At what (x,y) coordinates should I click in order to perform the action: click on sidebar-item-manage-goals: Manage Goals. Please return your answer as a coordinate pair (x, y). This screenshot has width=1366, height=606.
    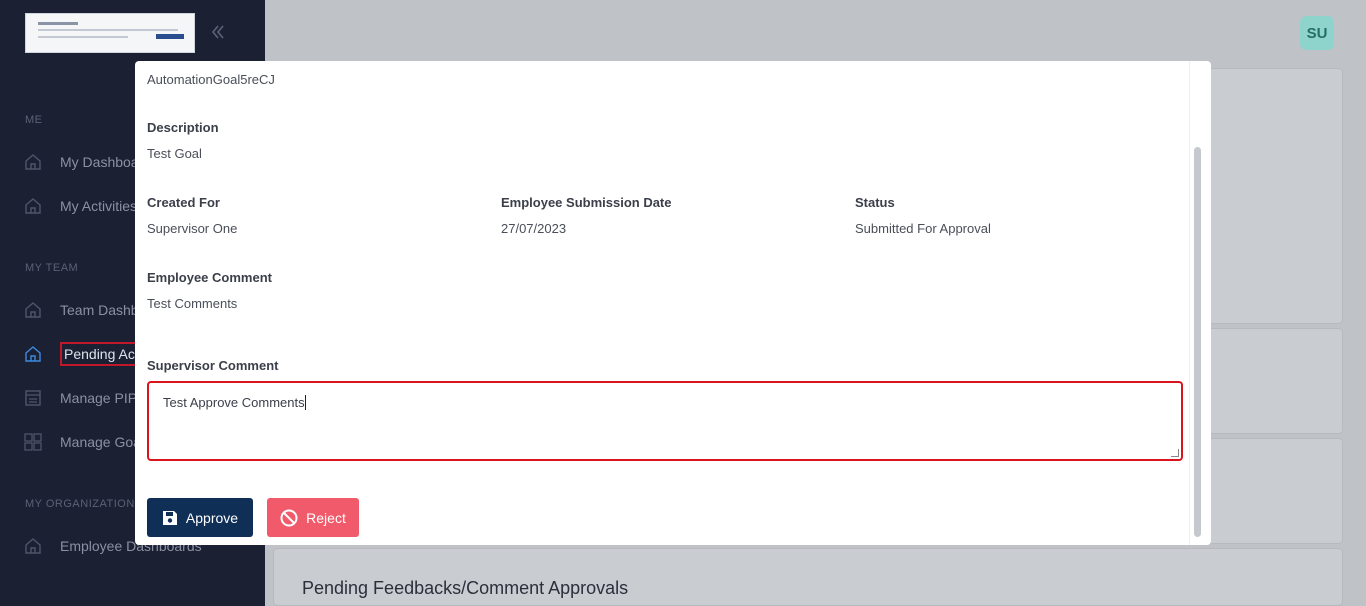
    Looking at the image, I should click on (87, 442).